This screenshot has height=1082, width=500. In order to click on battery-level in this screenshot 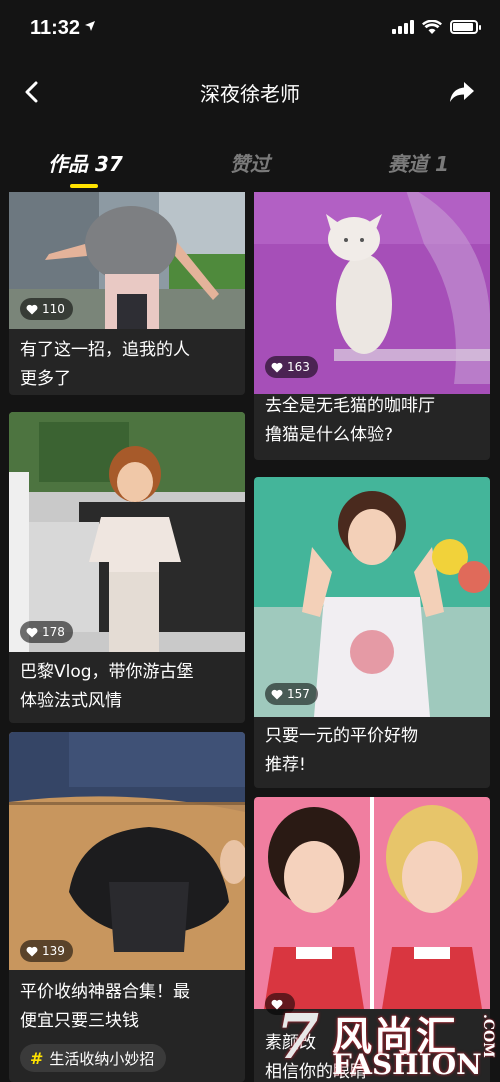, I will do `click(463, 27)`.